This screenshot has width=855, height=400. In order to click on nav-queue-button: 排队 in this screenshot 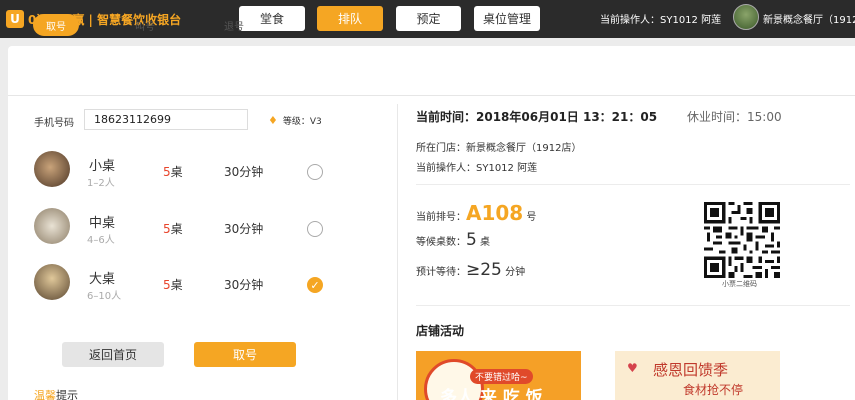, I will do `click(350, 18)`.